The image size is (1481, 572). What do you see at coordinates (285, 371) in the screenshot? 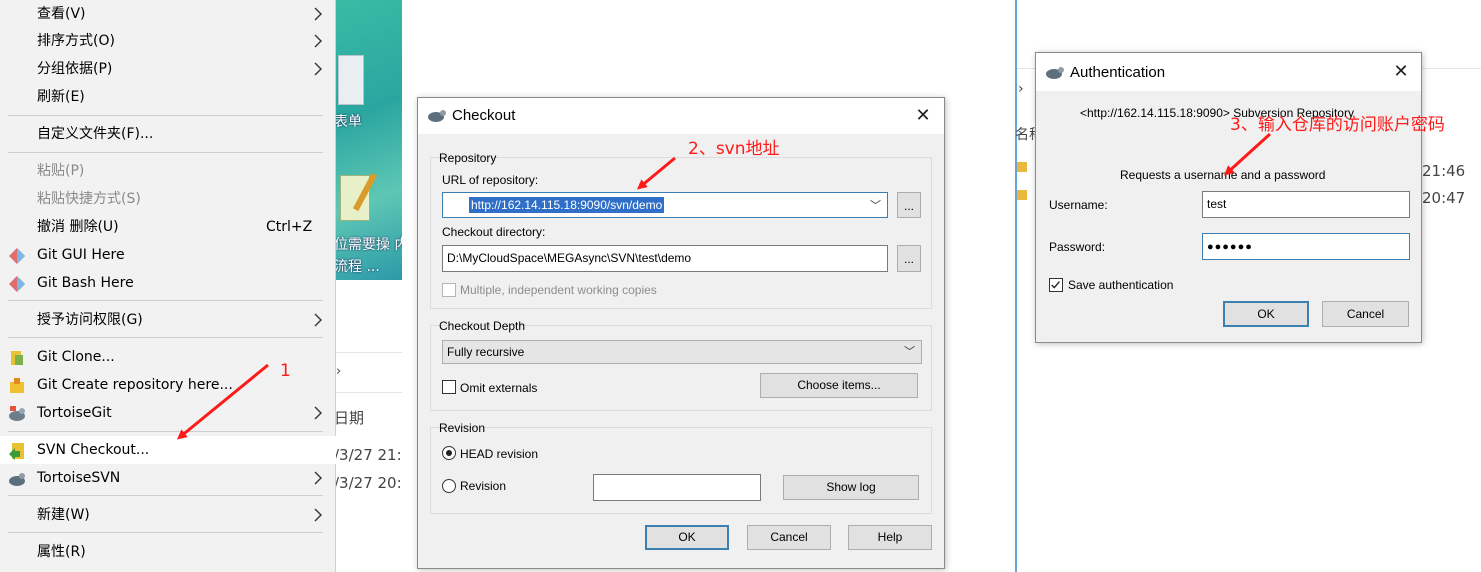
I see `annotation-step-1: 1` at bounding box center [285, 371].